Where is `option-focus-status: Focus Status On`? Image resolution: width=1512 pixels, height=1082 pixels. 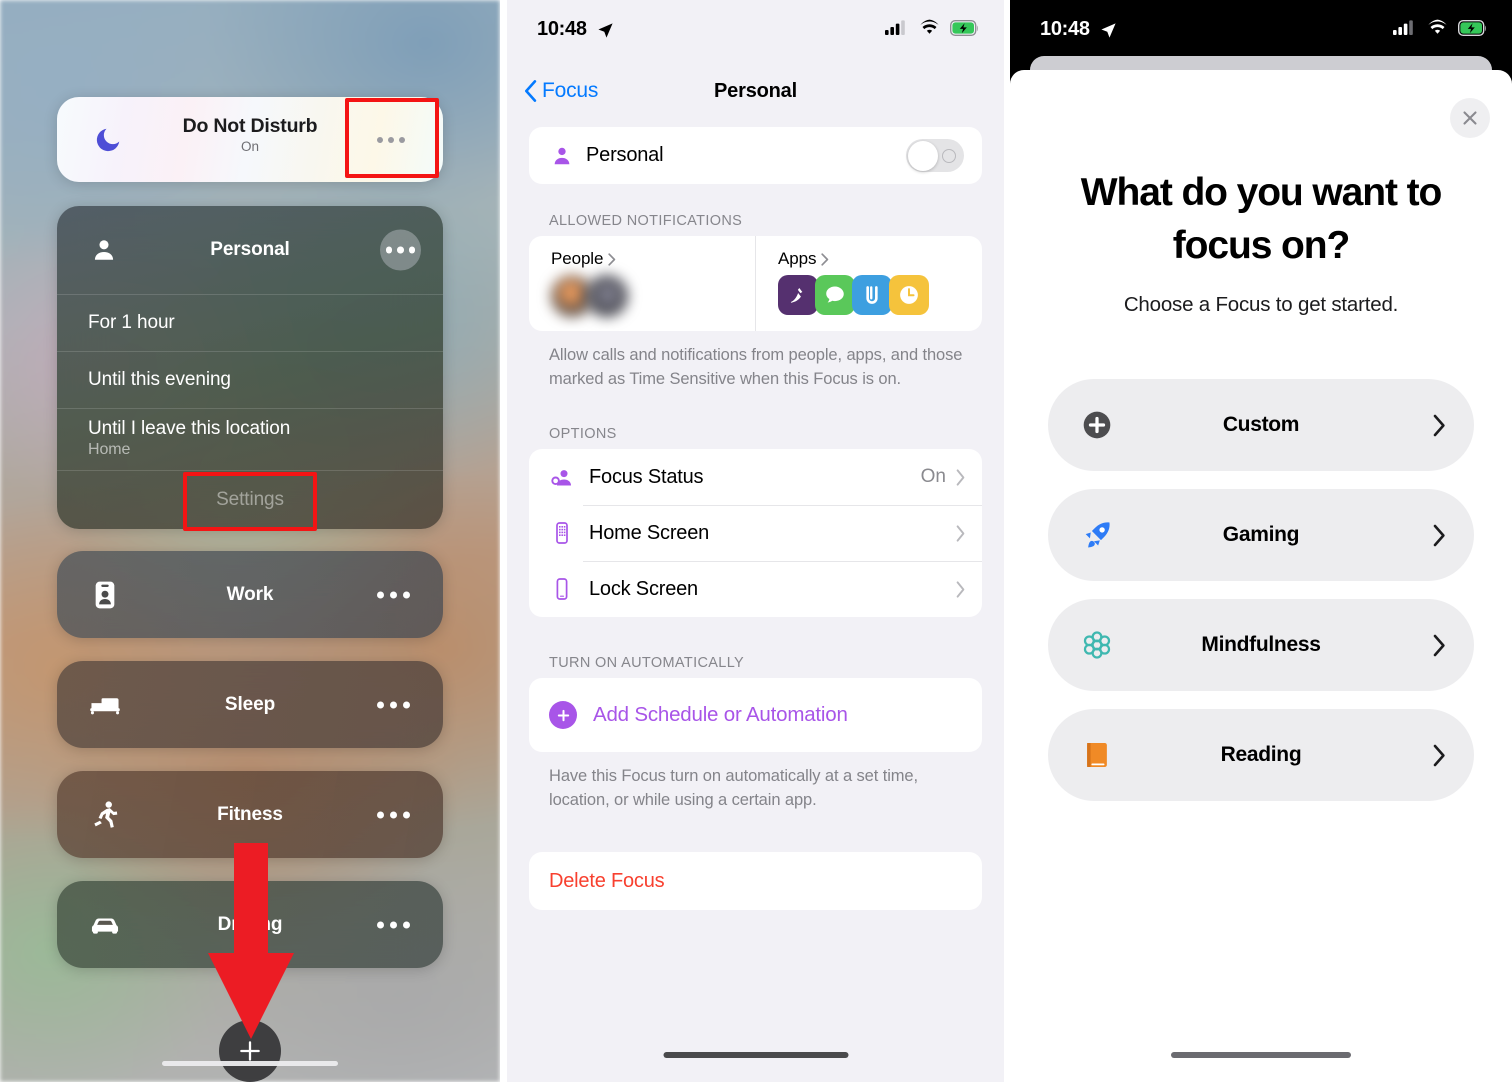 option-focus-status: Focus Status On is located at coordinates (755, 477).